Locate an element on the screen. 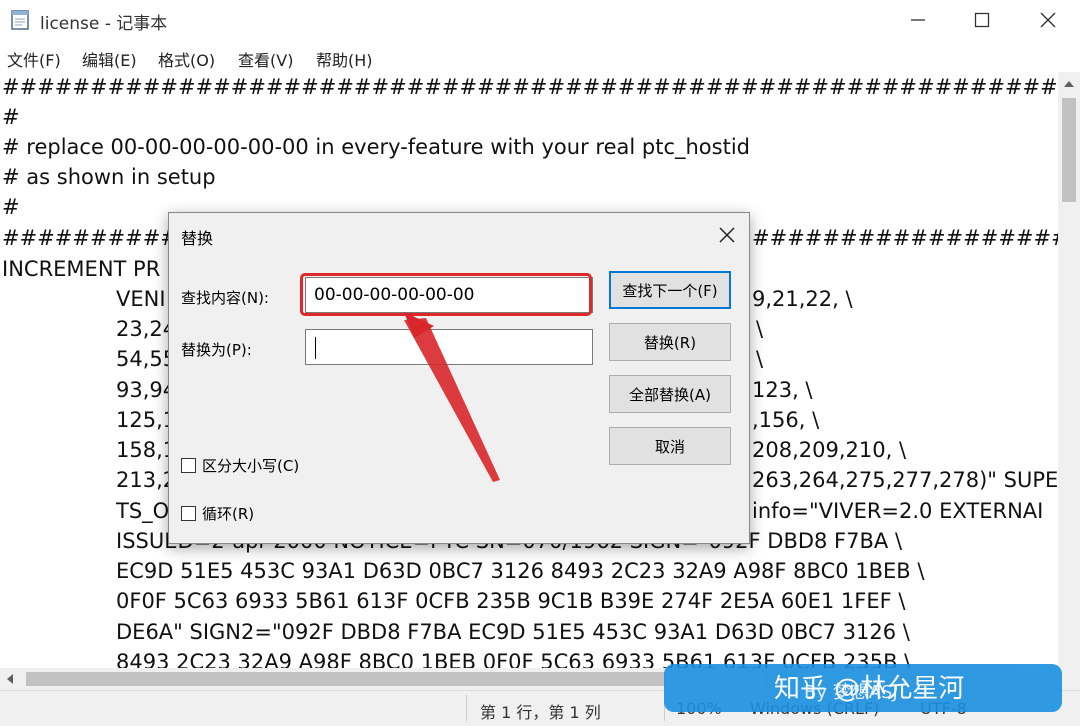 This screenshot has width=1080, height=726. text-caret is located at coordinates (315, 348).